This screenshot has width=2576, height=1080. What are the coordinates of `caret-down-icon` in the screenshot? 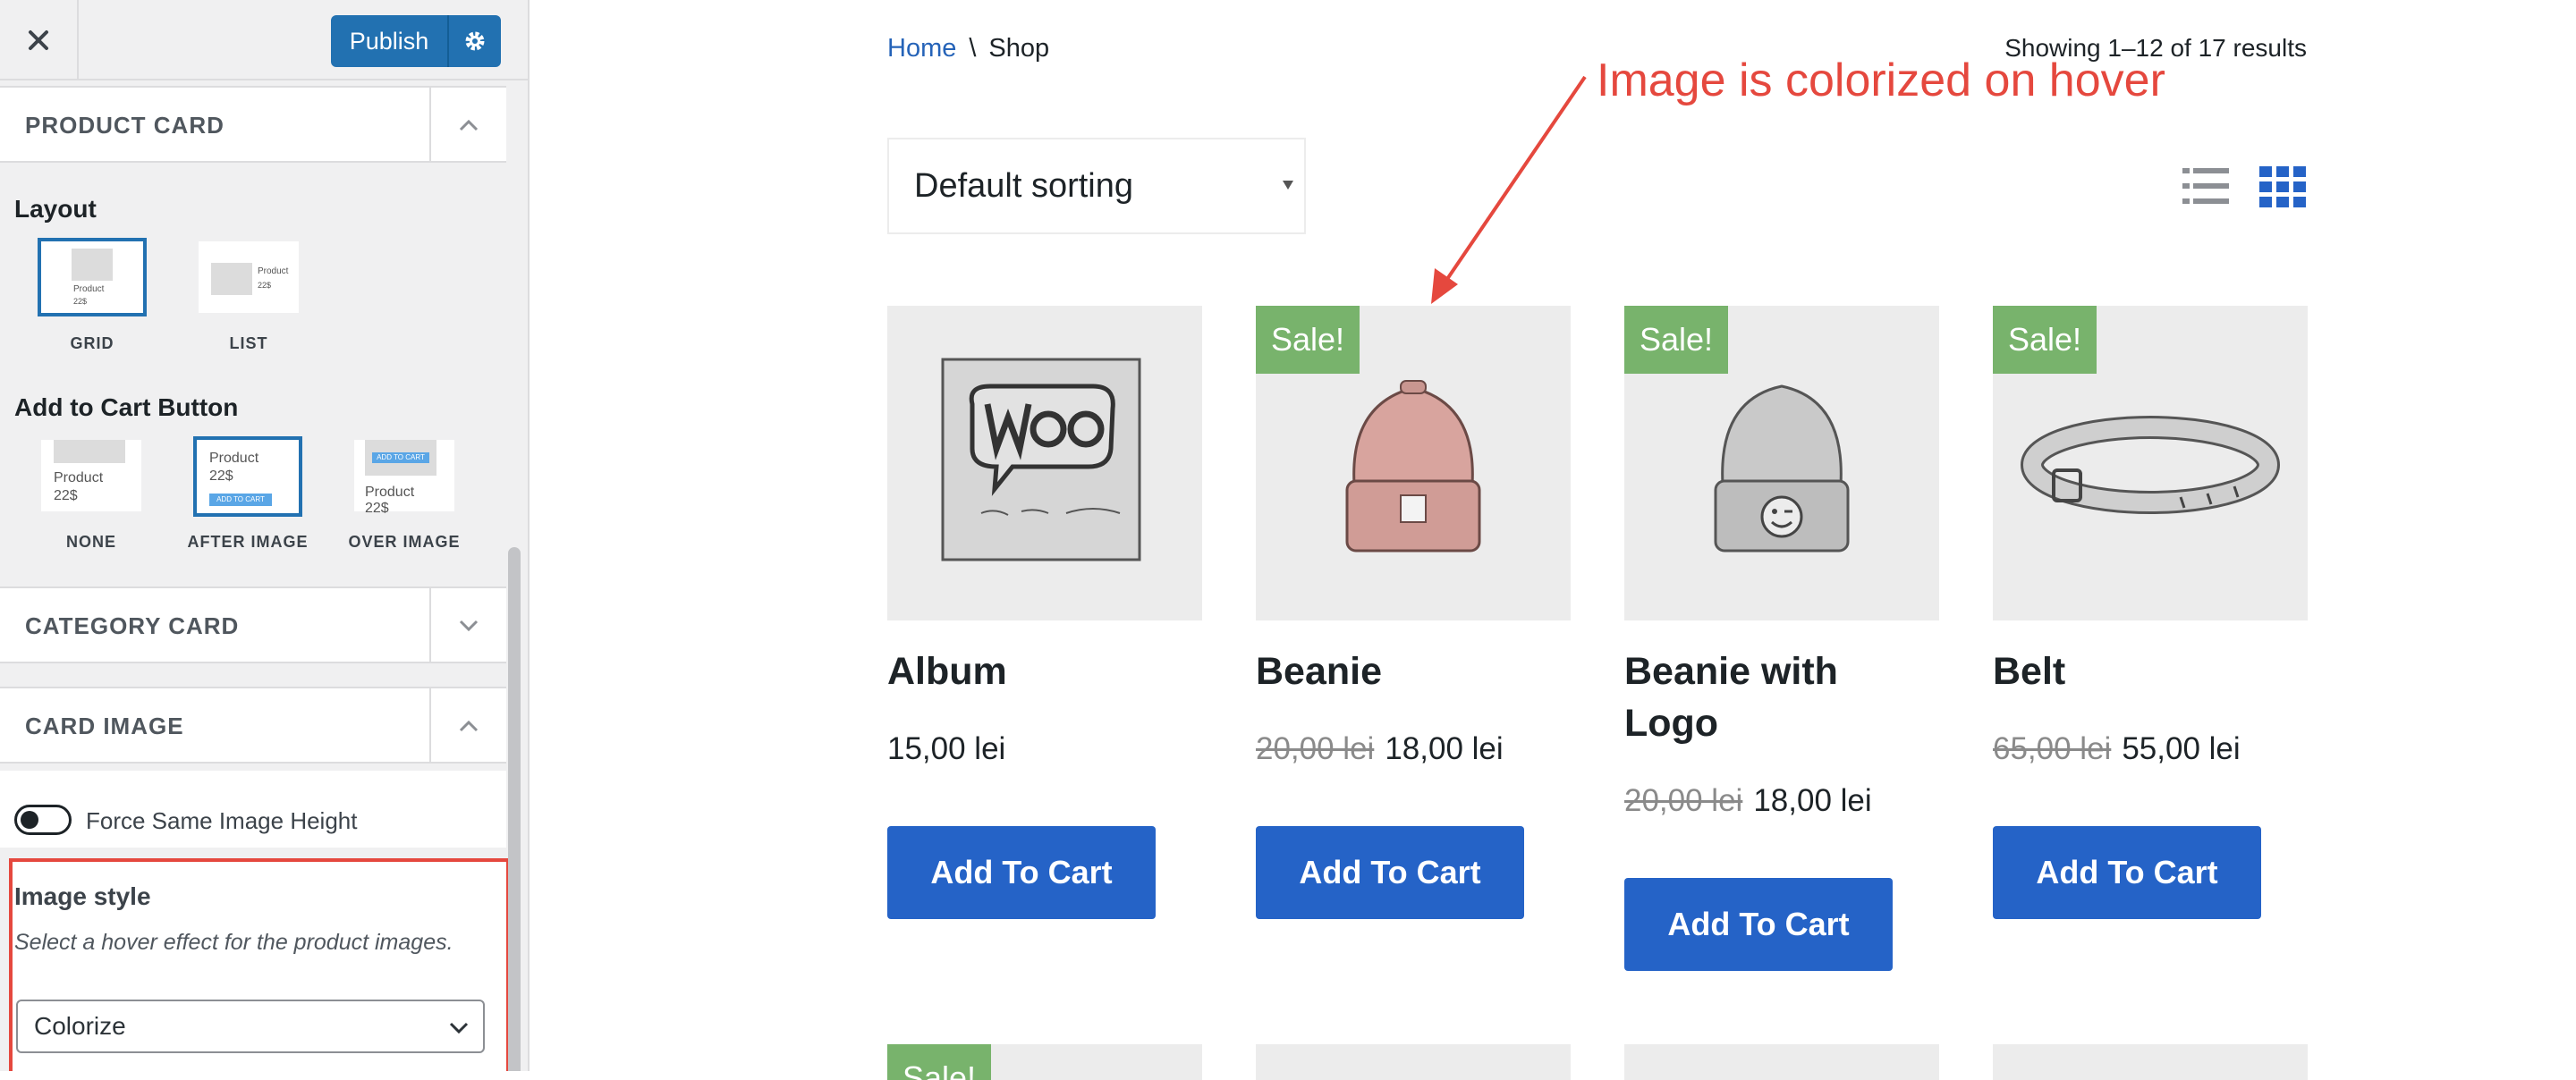 It's located at (1288, 185).